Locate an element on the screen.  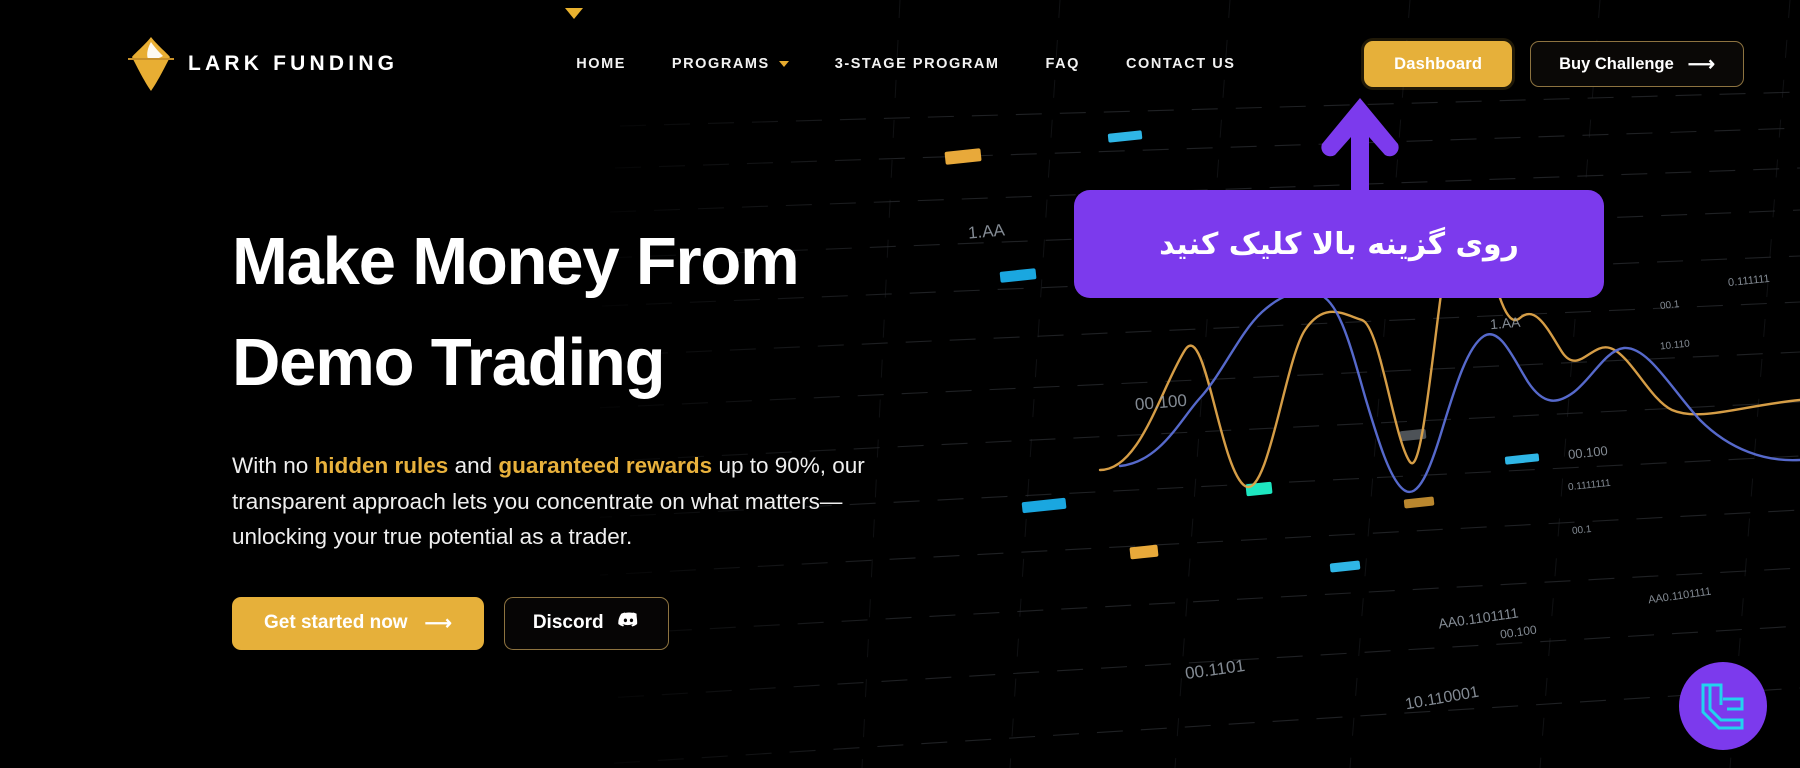
brand-logo: LARK FUNDING is located at coordinates (263, 64).